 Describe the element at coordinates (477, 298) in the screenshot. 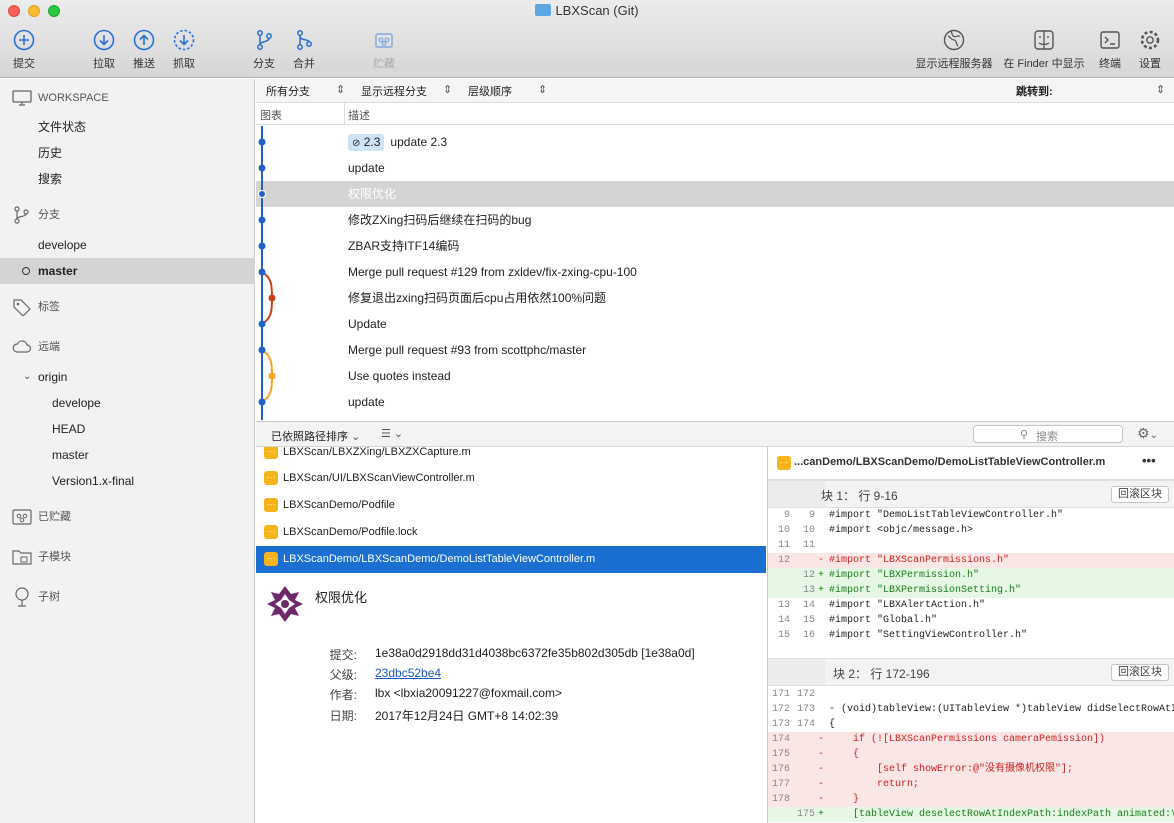

I see `commit-message: 修复退出zxing扫码页面后cpu占用依然100%问题` at that location.